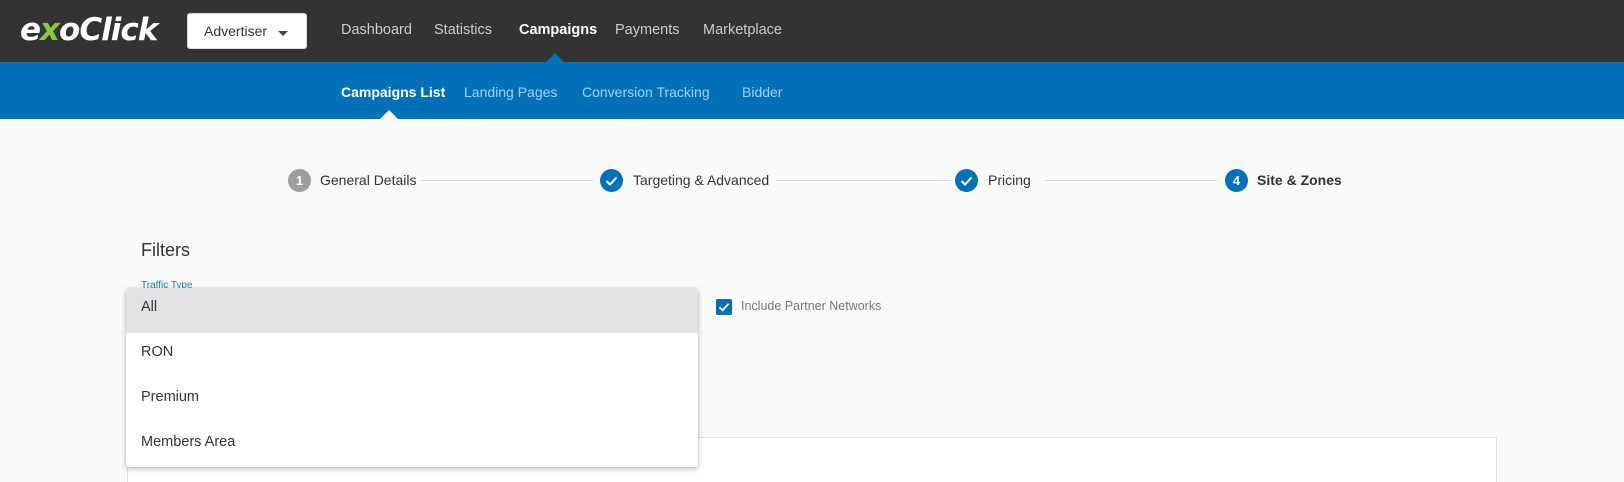  Describe the element at coordinates (50, 30) in the screenshot. I see `logo-text-x: x` at that location.